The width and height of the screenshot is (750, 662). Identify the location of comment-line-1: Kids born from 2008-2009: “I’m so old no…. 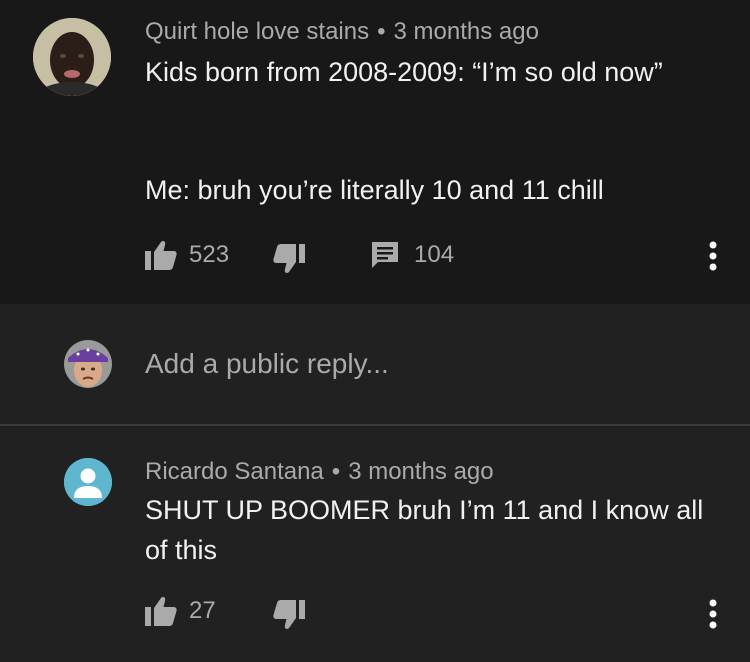
(404, 72).